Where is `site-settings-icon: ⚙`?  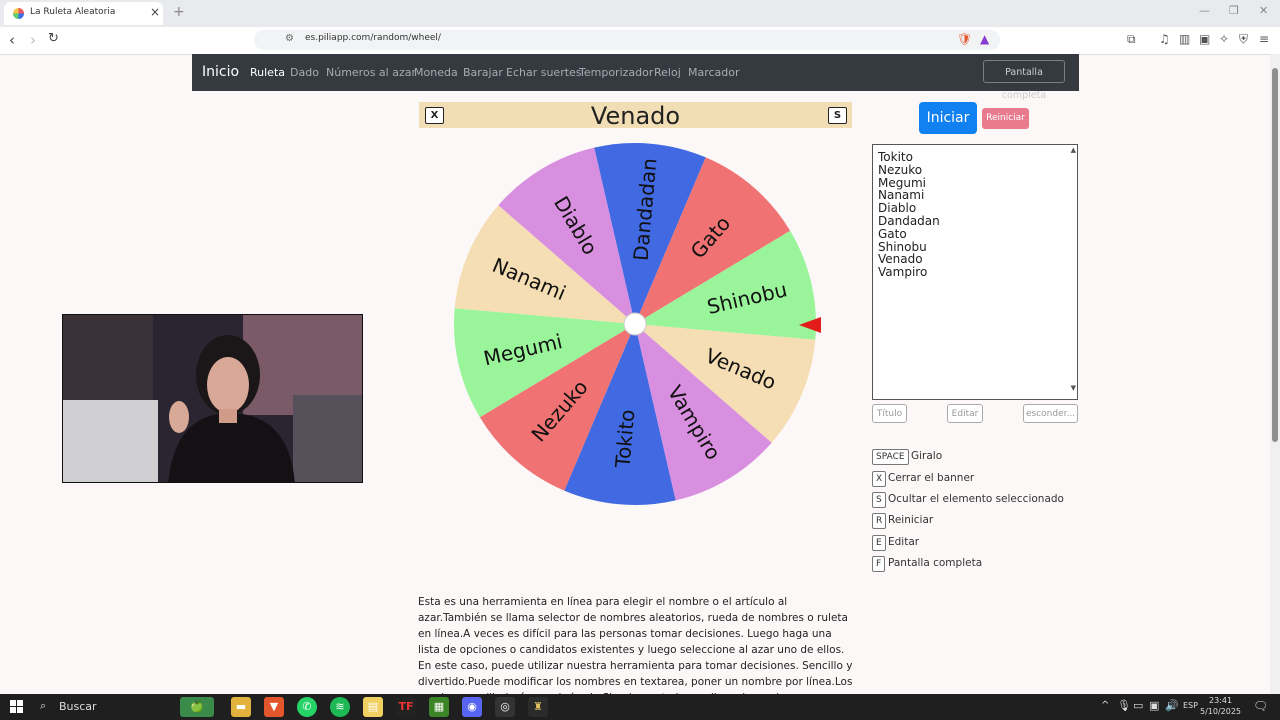
site-settings-icon: ⚙ is located at coordinates (289, 38).